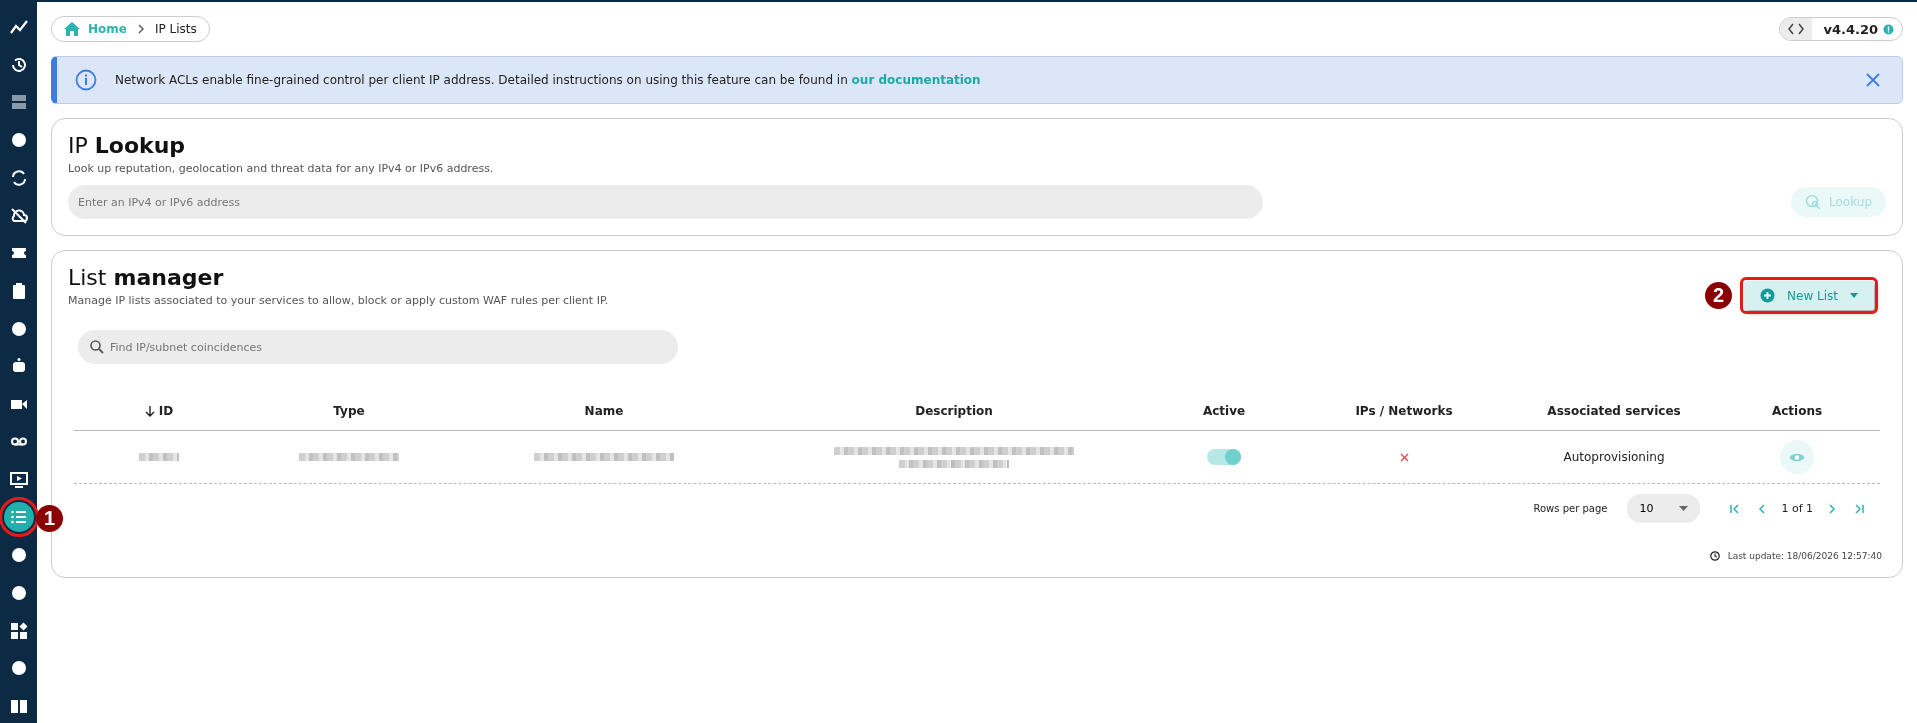  Describe the element at coordinates (18, 215) in the screenshot. I see `cloud-off-icon` at that location.